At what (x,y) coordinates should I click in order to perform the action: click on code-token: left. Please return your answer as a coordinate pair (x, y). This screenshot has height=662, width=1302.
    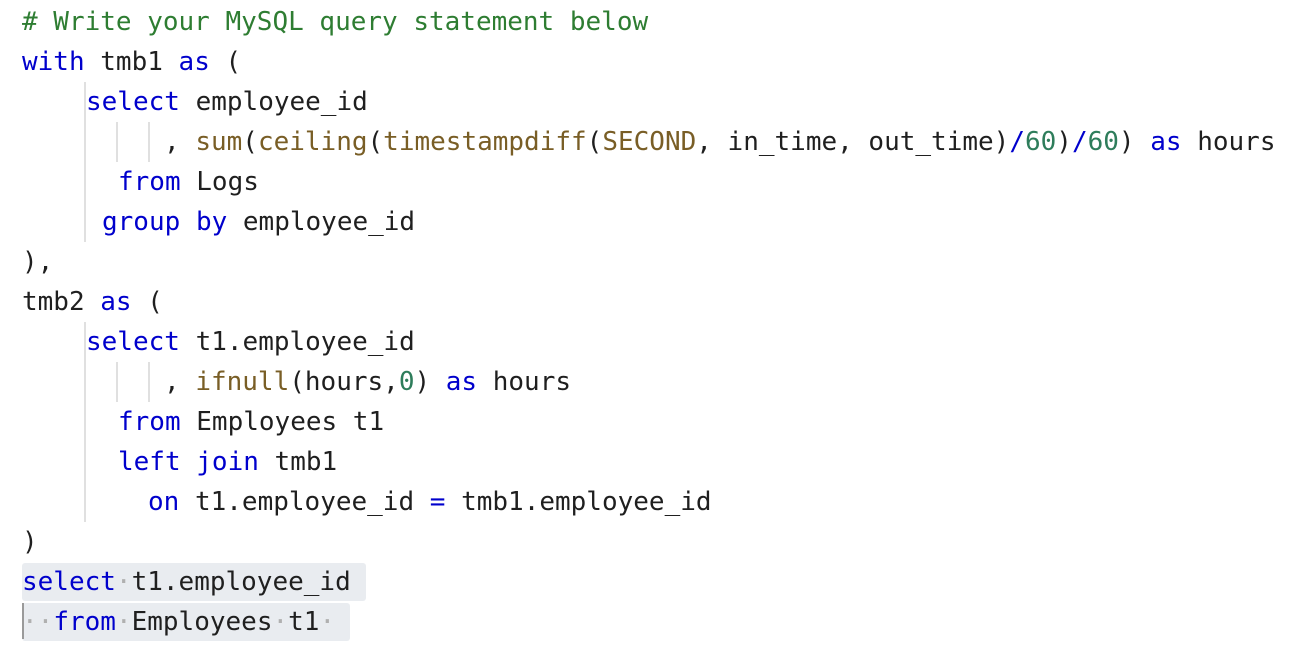
    Looking at the image, I should click on (149, 462).